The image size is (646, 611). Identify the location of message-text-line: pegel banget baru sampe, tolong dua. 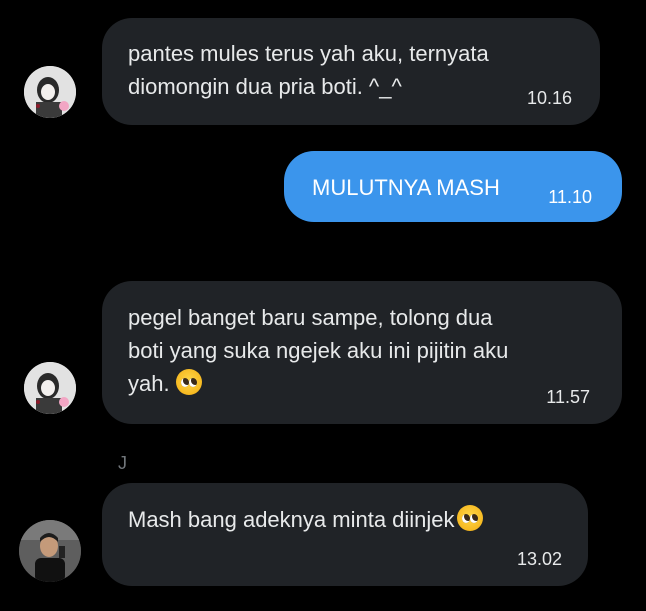
(310, 317).